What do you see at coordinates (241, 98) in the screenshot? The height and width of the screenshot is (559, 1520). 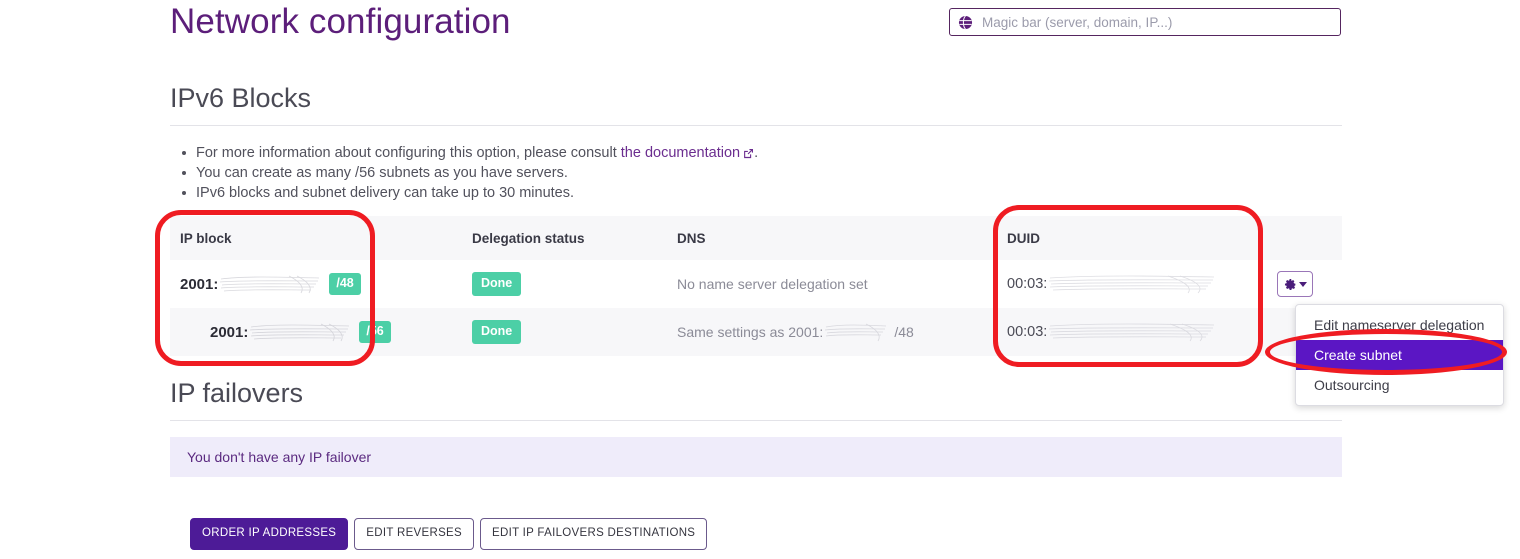 I see `ipv6-blocks-heading: IPv6 Blocks` at bounding box center [241, 98].